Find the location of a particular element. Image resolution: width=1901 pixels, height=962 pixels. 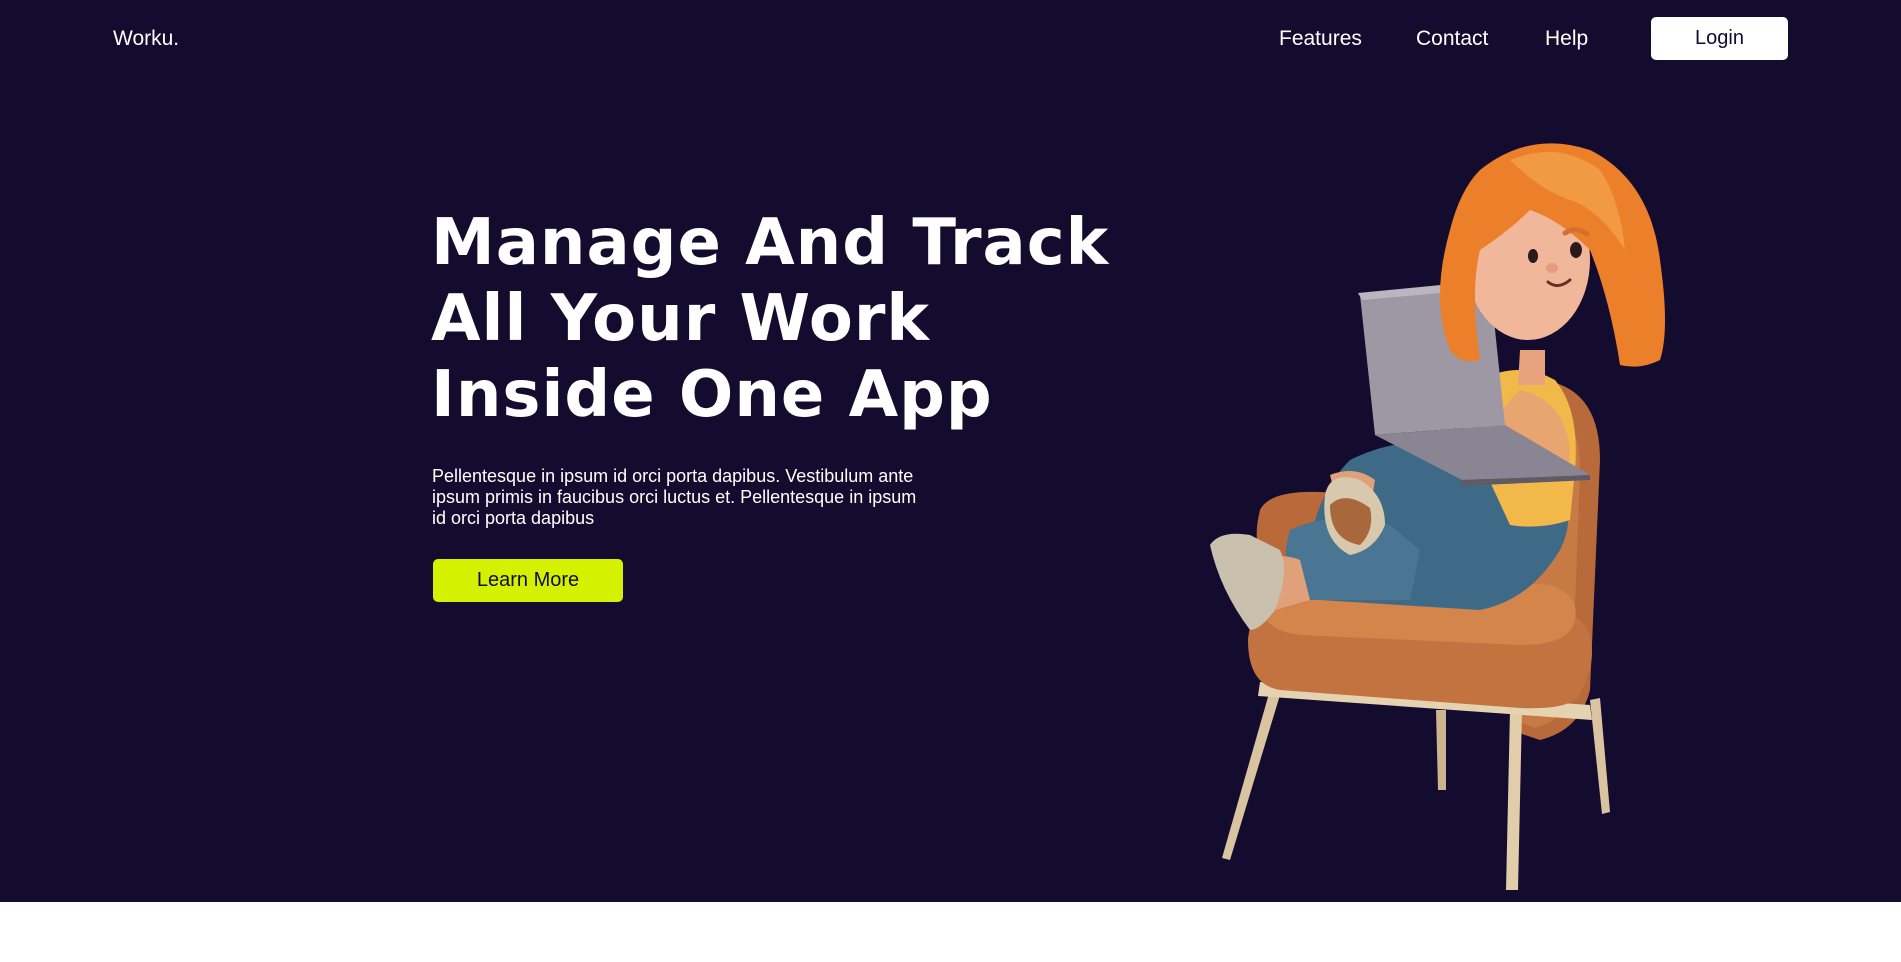

nav-link-contact: Contact is located at coordinates (1452, 39).